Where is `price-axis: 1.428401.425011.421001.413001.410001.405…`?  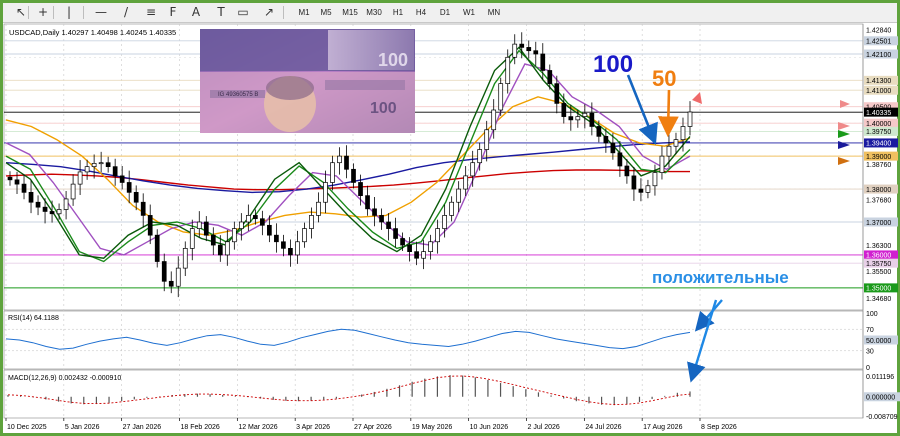
price-axis: 1.428401.425011.421001.413001.410001.405… is located at coordinates (880, 221).